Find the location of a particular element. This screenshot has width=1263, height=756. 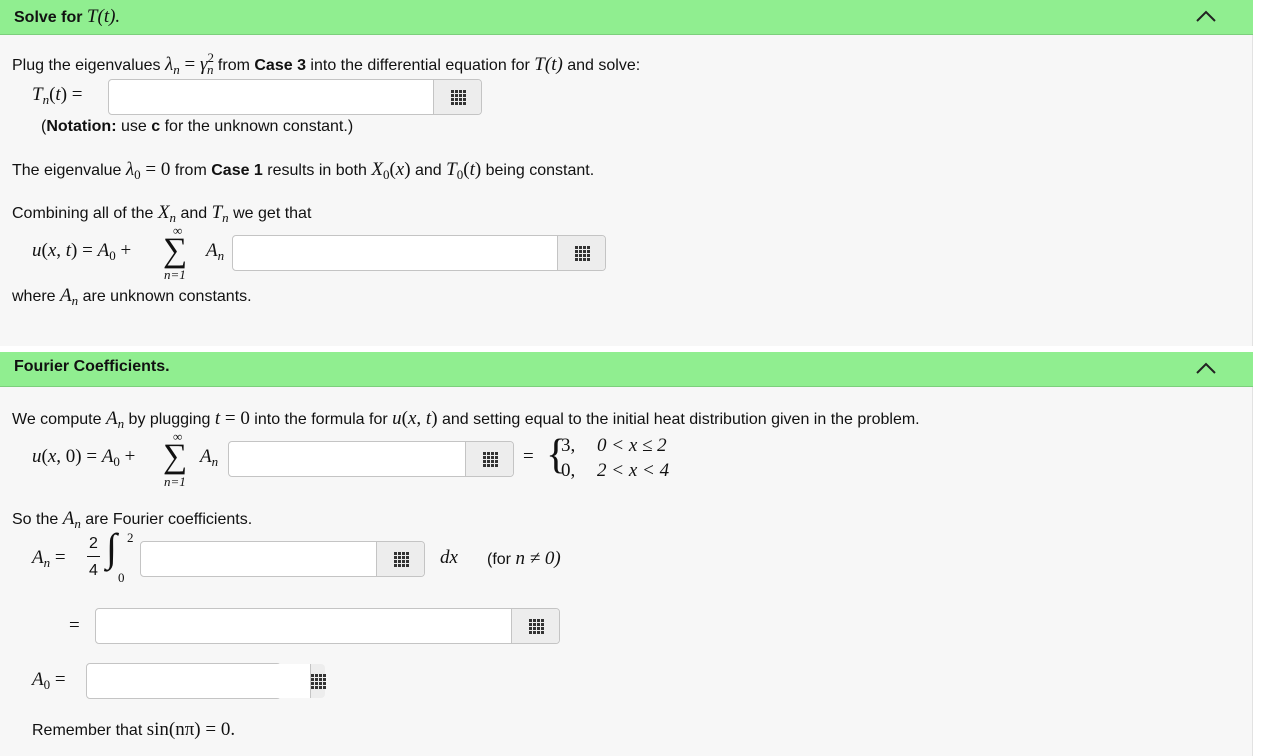

fourier-header-title: Fourier Coefficients. is located at coordinates (92, 366).